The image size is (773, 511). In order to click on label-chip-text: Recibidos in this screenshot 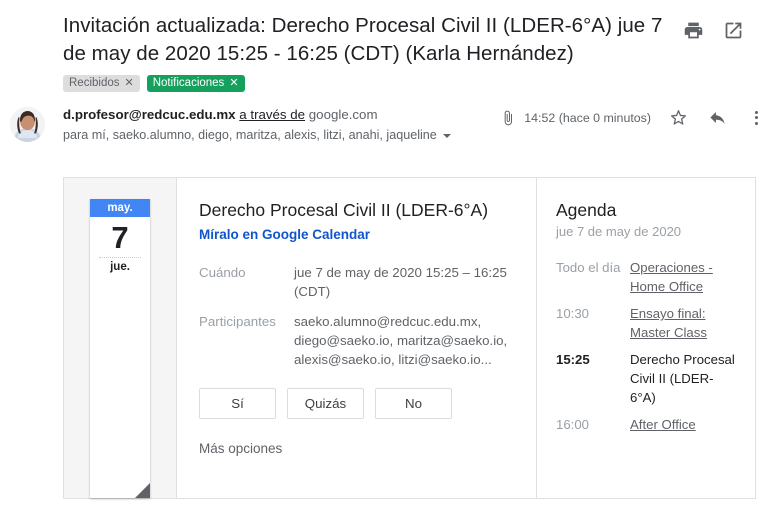, I will do `click(94, 83)`.